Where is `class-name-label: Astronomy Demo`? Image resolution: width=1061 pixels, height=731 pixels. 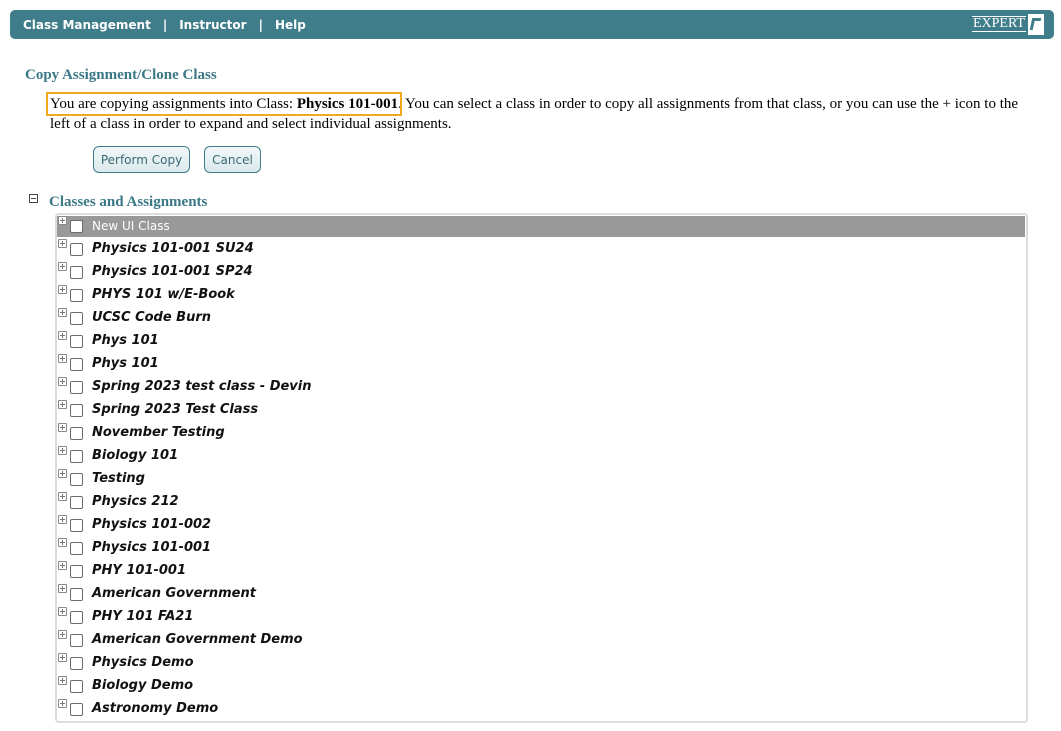
class-name-label: Astronomy Demo is located at coordinates (155, 708).